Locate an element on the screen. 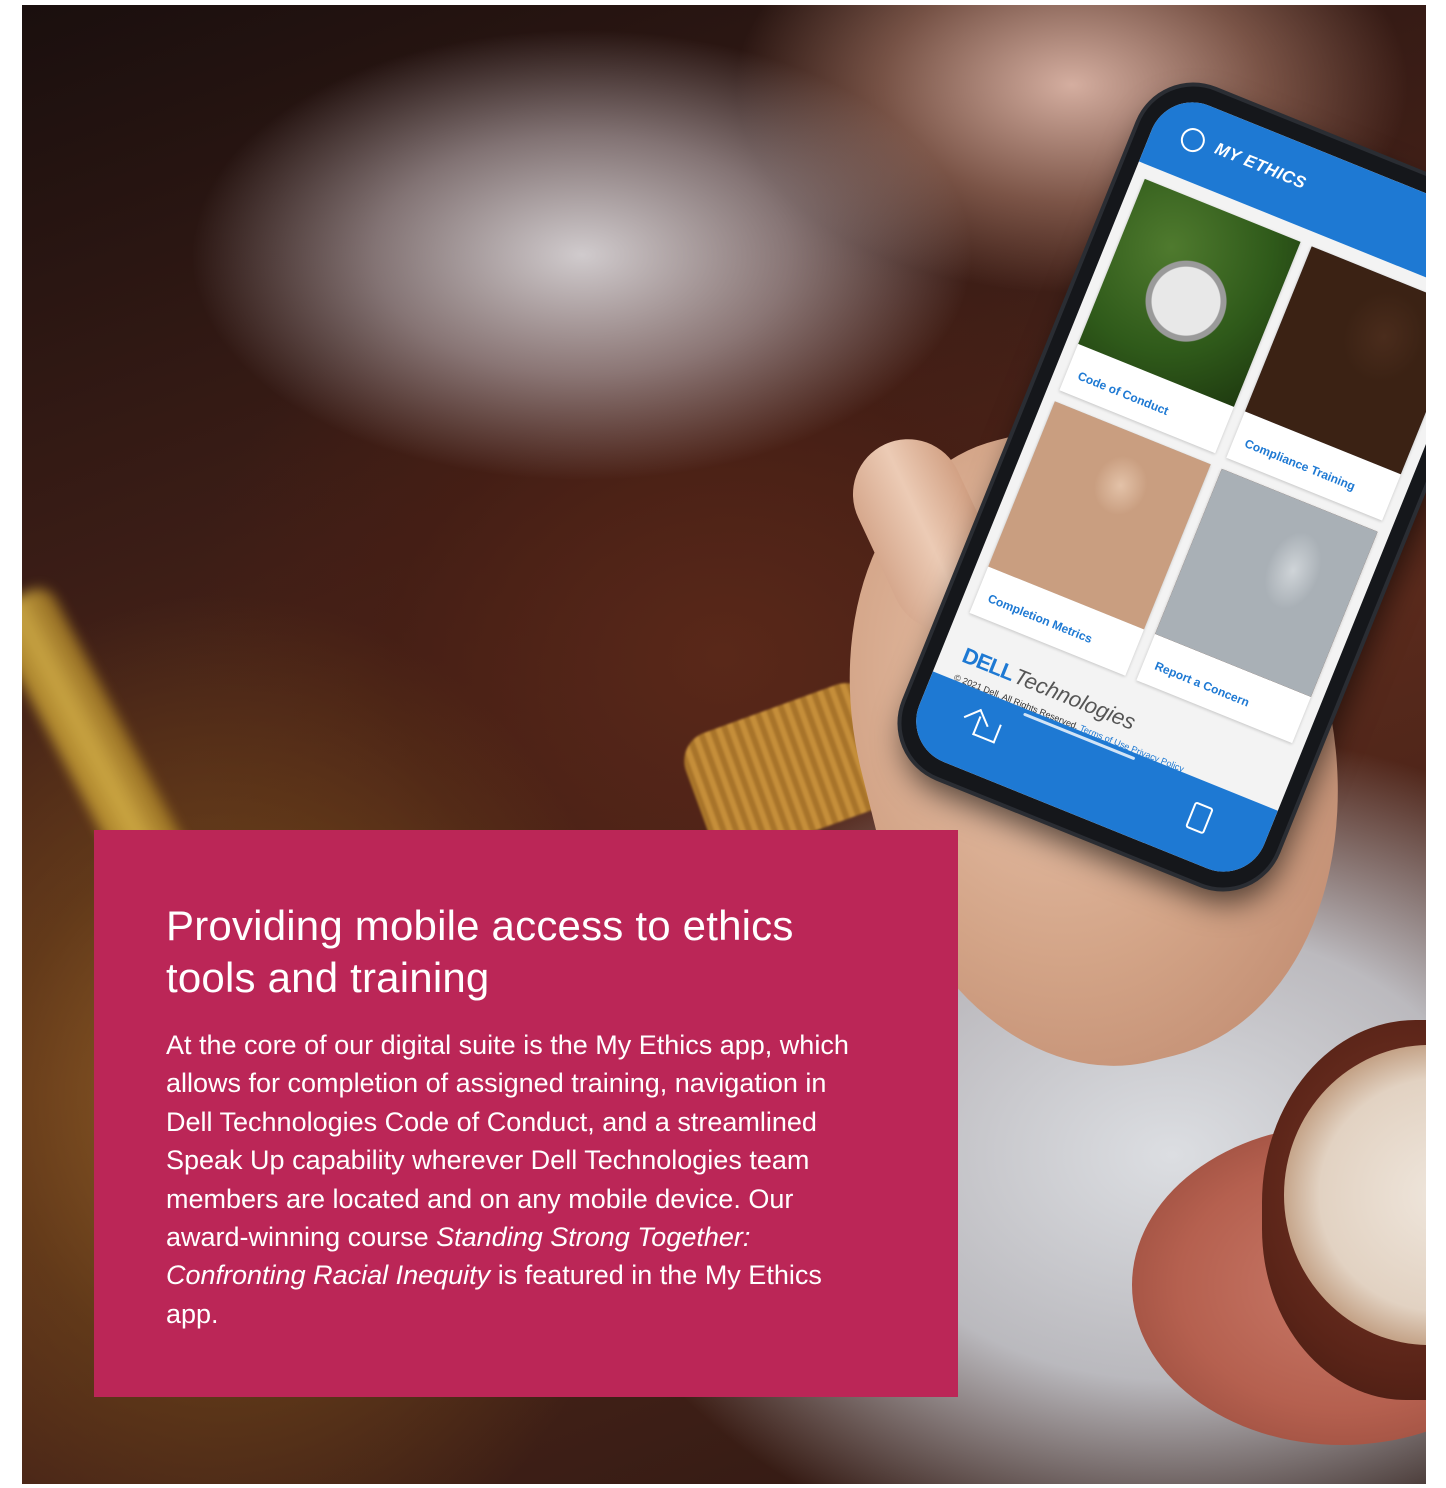  app-title: MY ETHICS is located at coordinates (1260, 165).